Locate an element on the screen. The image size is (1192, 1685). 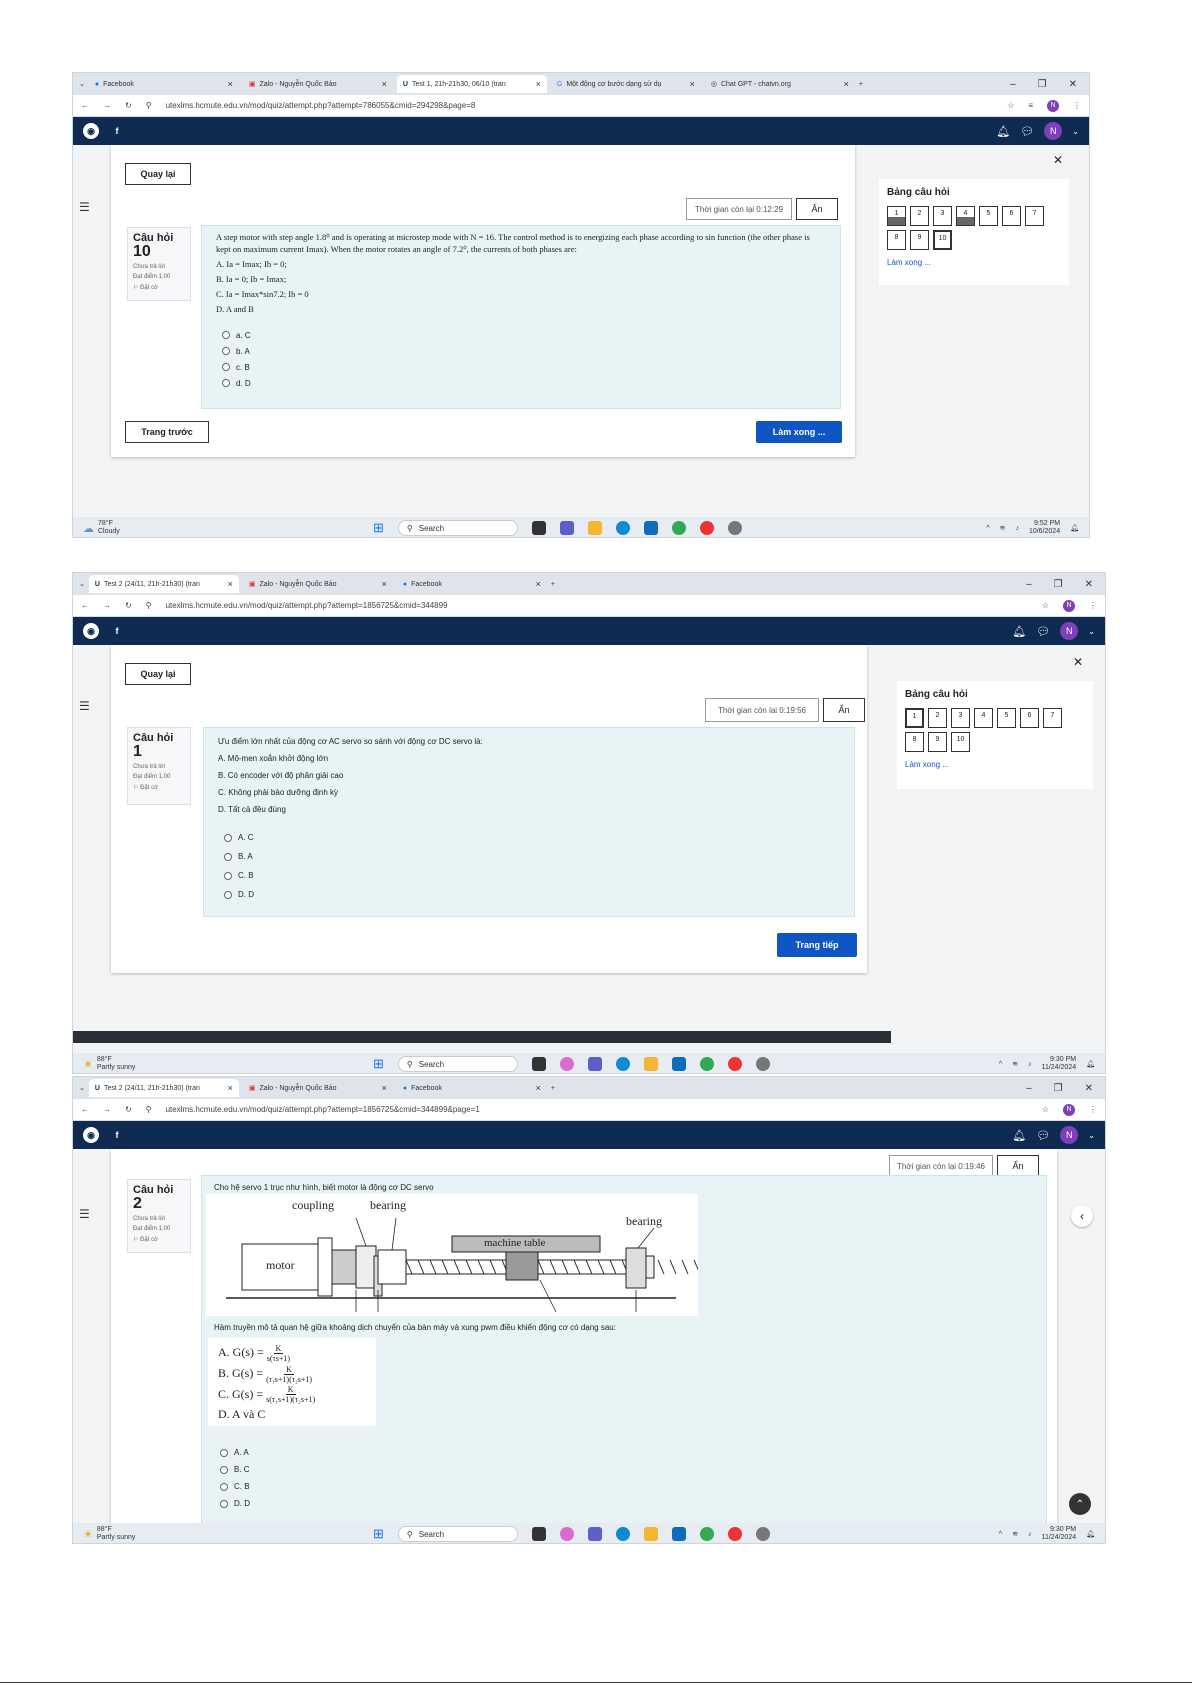
quiz-nav-button: 3 is located at coordinates (960, 718).